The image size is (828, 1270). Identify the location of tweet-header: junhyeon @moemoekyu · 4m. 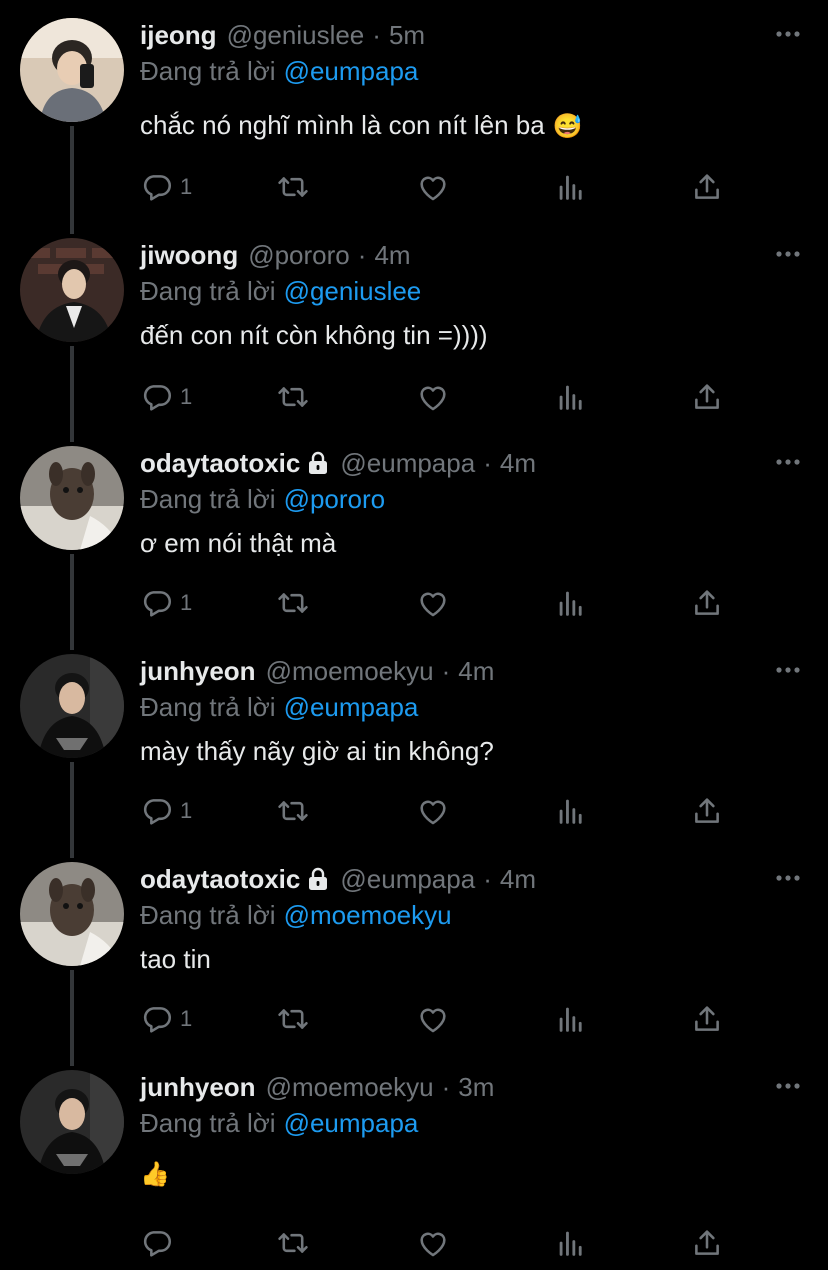
(317, 671).